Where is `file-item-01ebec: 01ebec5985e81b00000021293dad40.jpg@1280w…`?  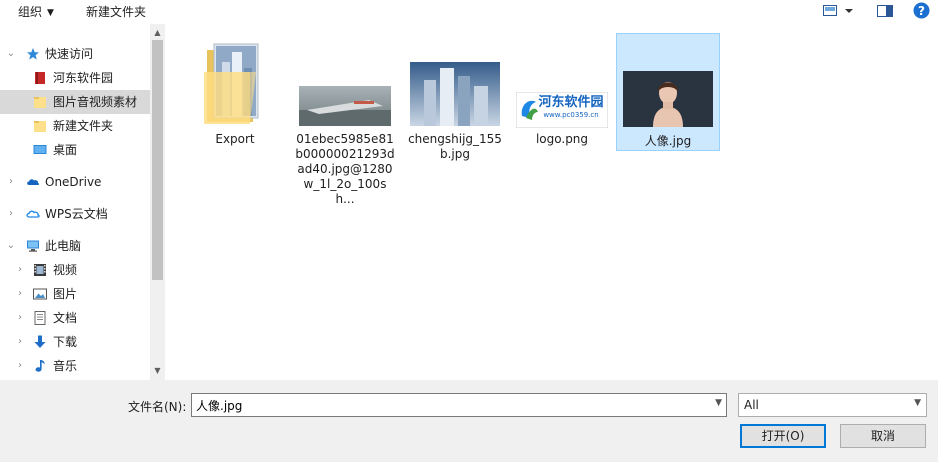 file-item-01ebec: 01ebec5985e81b00000021293dad40.jpg@1280w… is located at coordinates (345, 119).